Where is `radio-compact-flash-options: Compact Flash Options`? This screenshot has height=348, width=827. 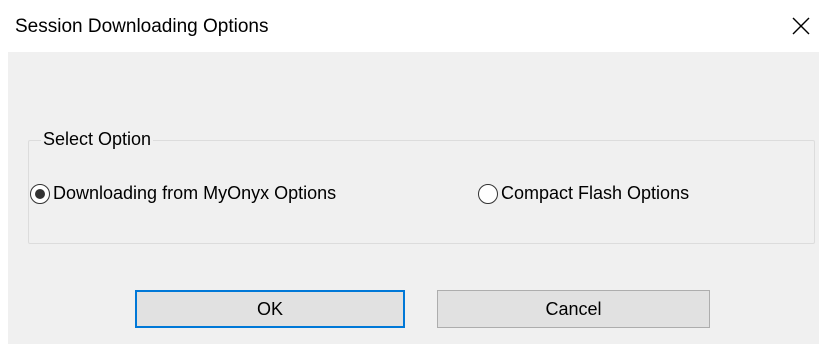
radio-compact-flash-options: Compact Flash Options is located at coordinates (583, 193).